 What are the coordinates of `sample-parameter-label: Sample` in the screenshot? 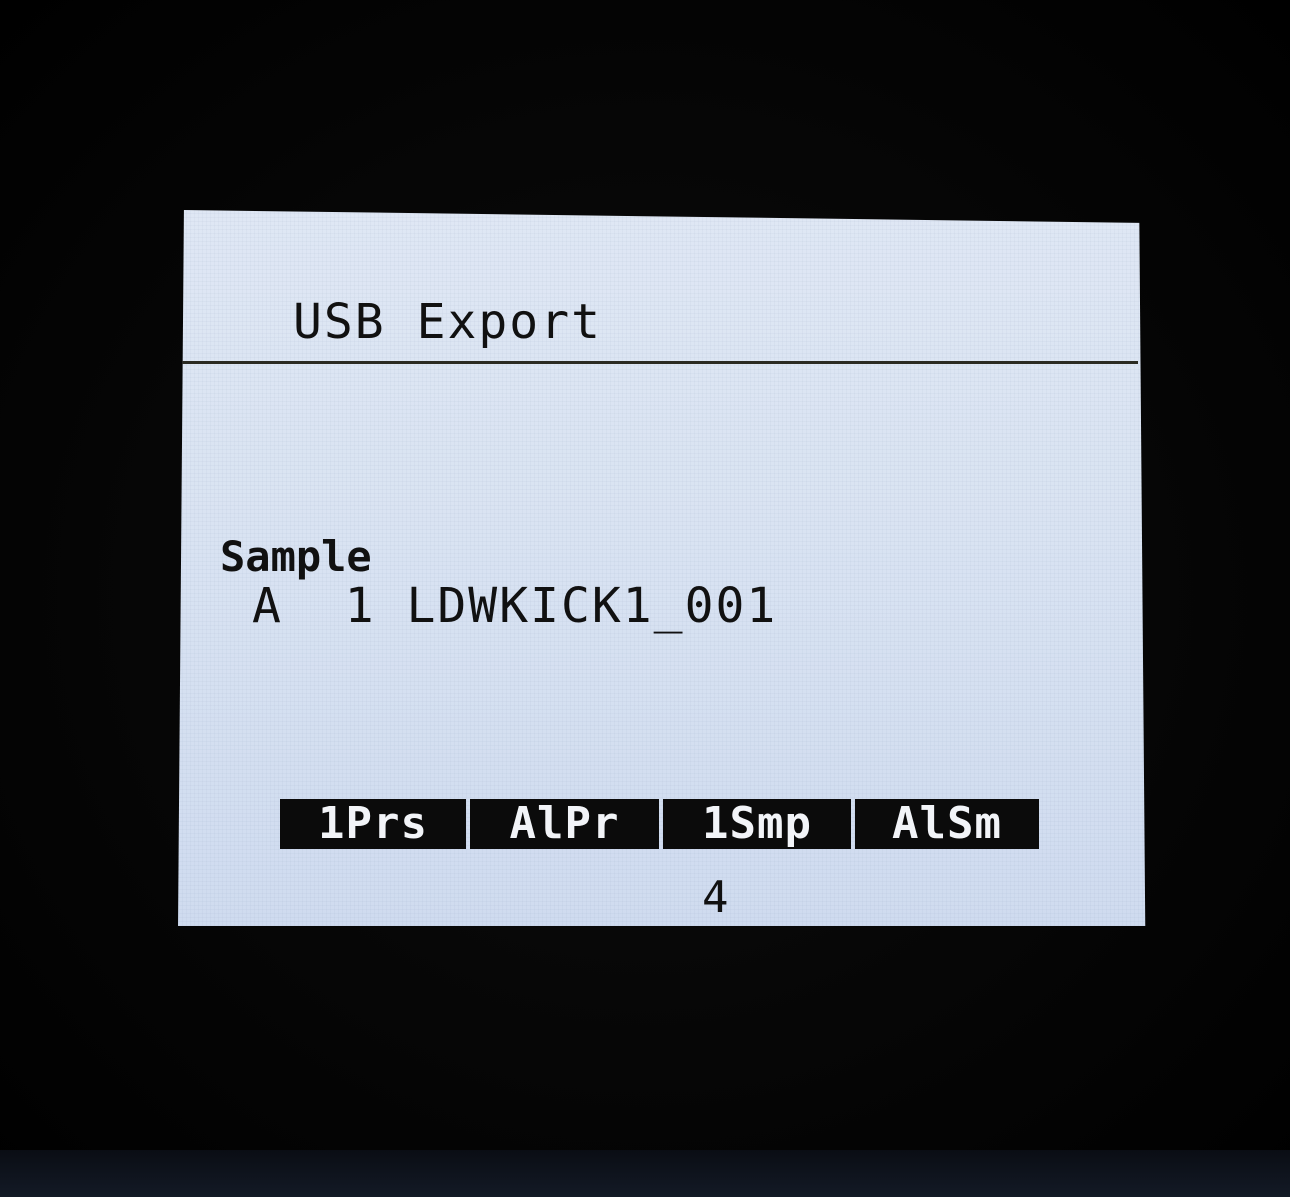 It's located at (296, 556).